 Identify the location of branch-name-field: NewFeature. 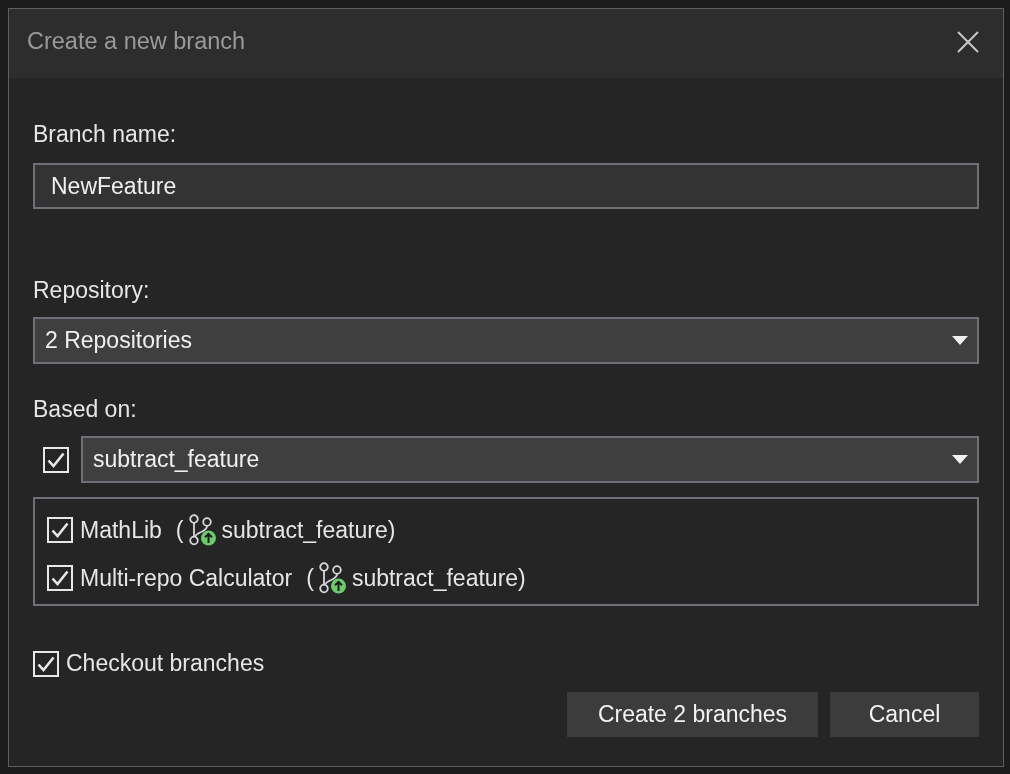
(506, 186).